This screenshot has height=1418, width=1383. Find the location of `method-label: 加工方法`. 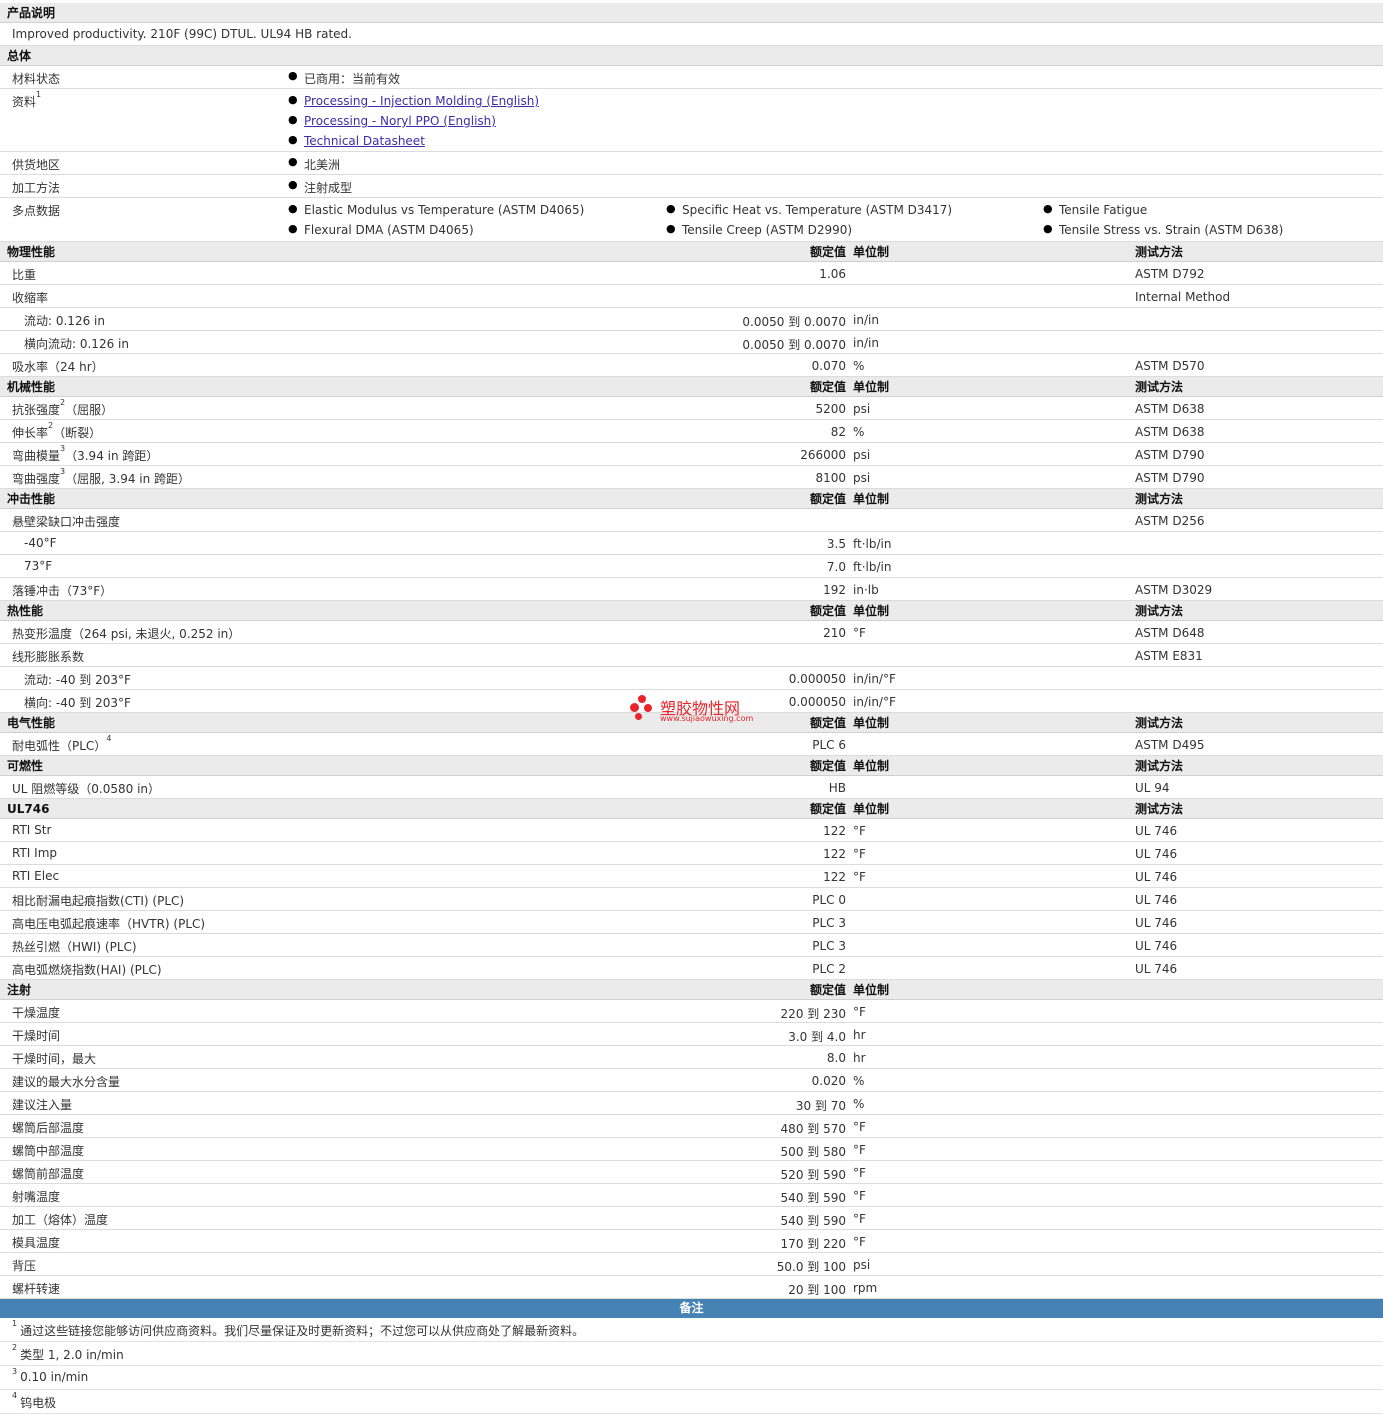

method-label: 加工方法 is located at coordinates (36, 188).